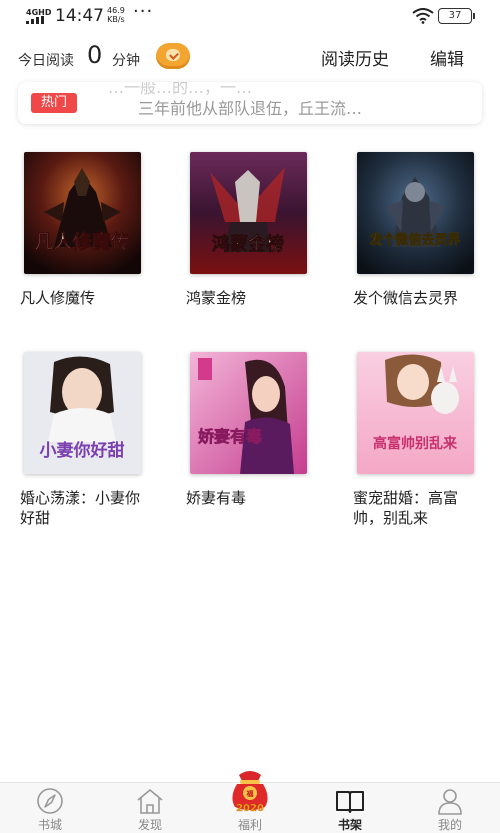  I want to click on book-title: 凡人修魔传, so click(85, 298).